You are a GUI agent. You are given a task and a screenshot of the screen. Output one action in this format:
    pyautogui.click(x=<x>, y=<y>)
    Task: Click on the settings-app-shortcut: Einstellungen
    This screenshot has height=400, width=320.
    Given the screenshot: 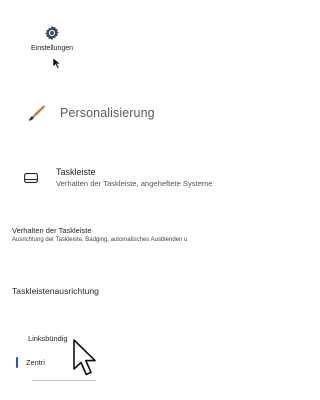 What is the action you would take?
    pyautogui.click(x=52, y=38)
    